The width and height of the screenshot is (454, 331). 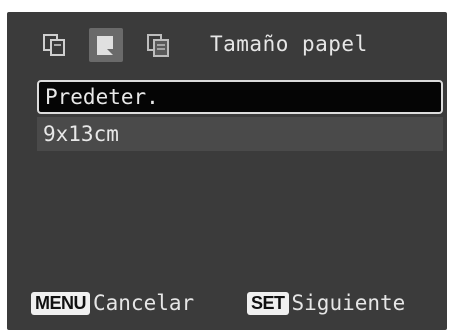 I want to click on settings-tabs, so click(x=115, y=45).